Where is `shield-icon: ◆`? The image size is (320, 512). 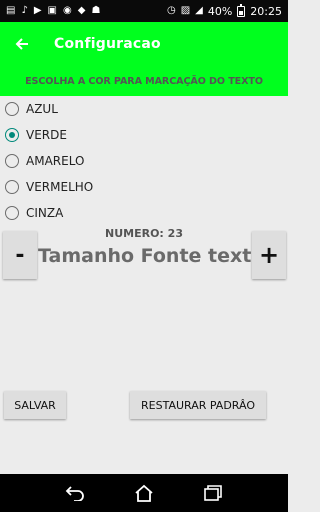
shield-icon: ◆ is located at coordinates (81, 10).